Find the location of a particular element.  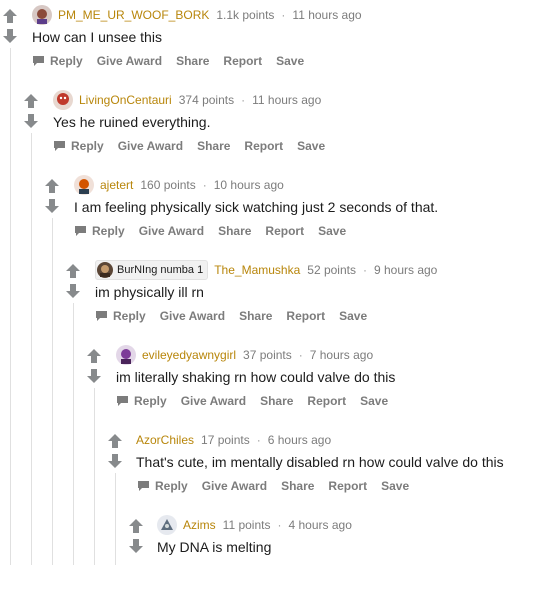

flair-text: BurNIng numba 1 is located at coordinates (160, 270).